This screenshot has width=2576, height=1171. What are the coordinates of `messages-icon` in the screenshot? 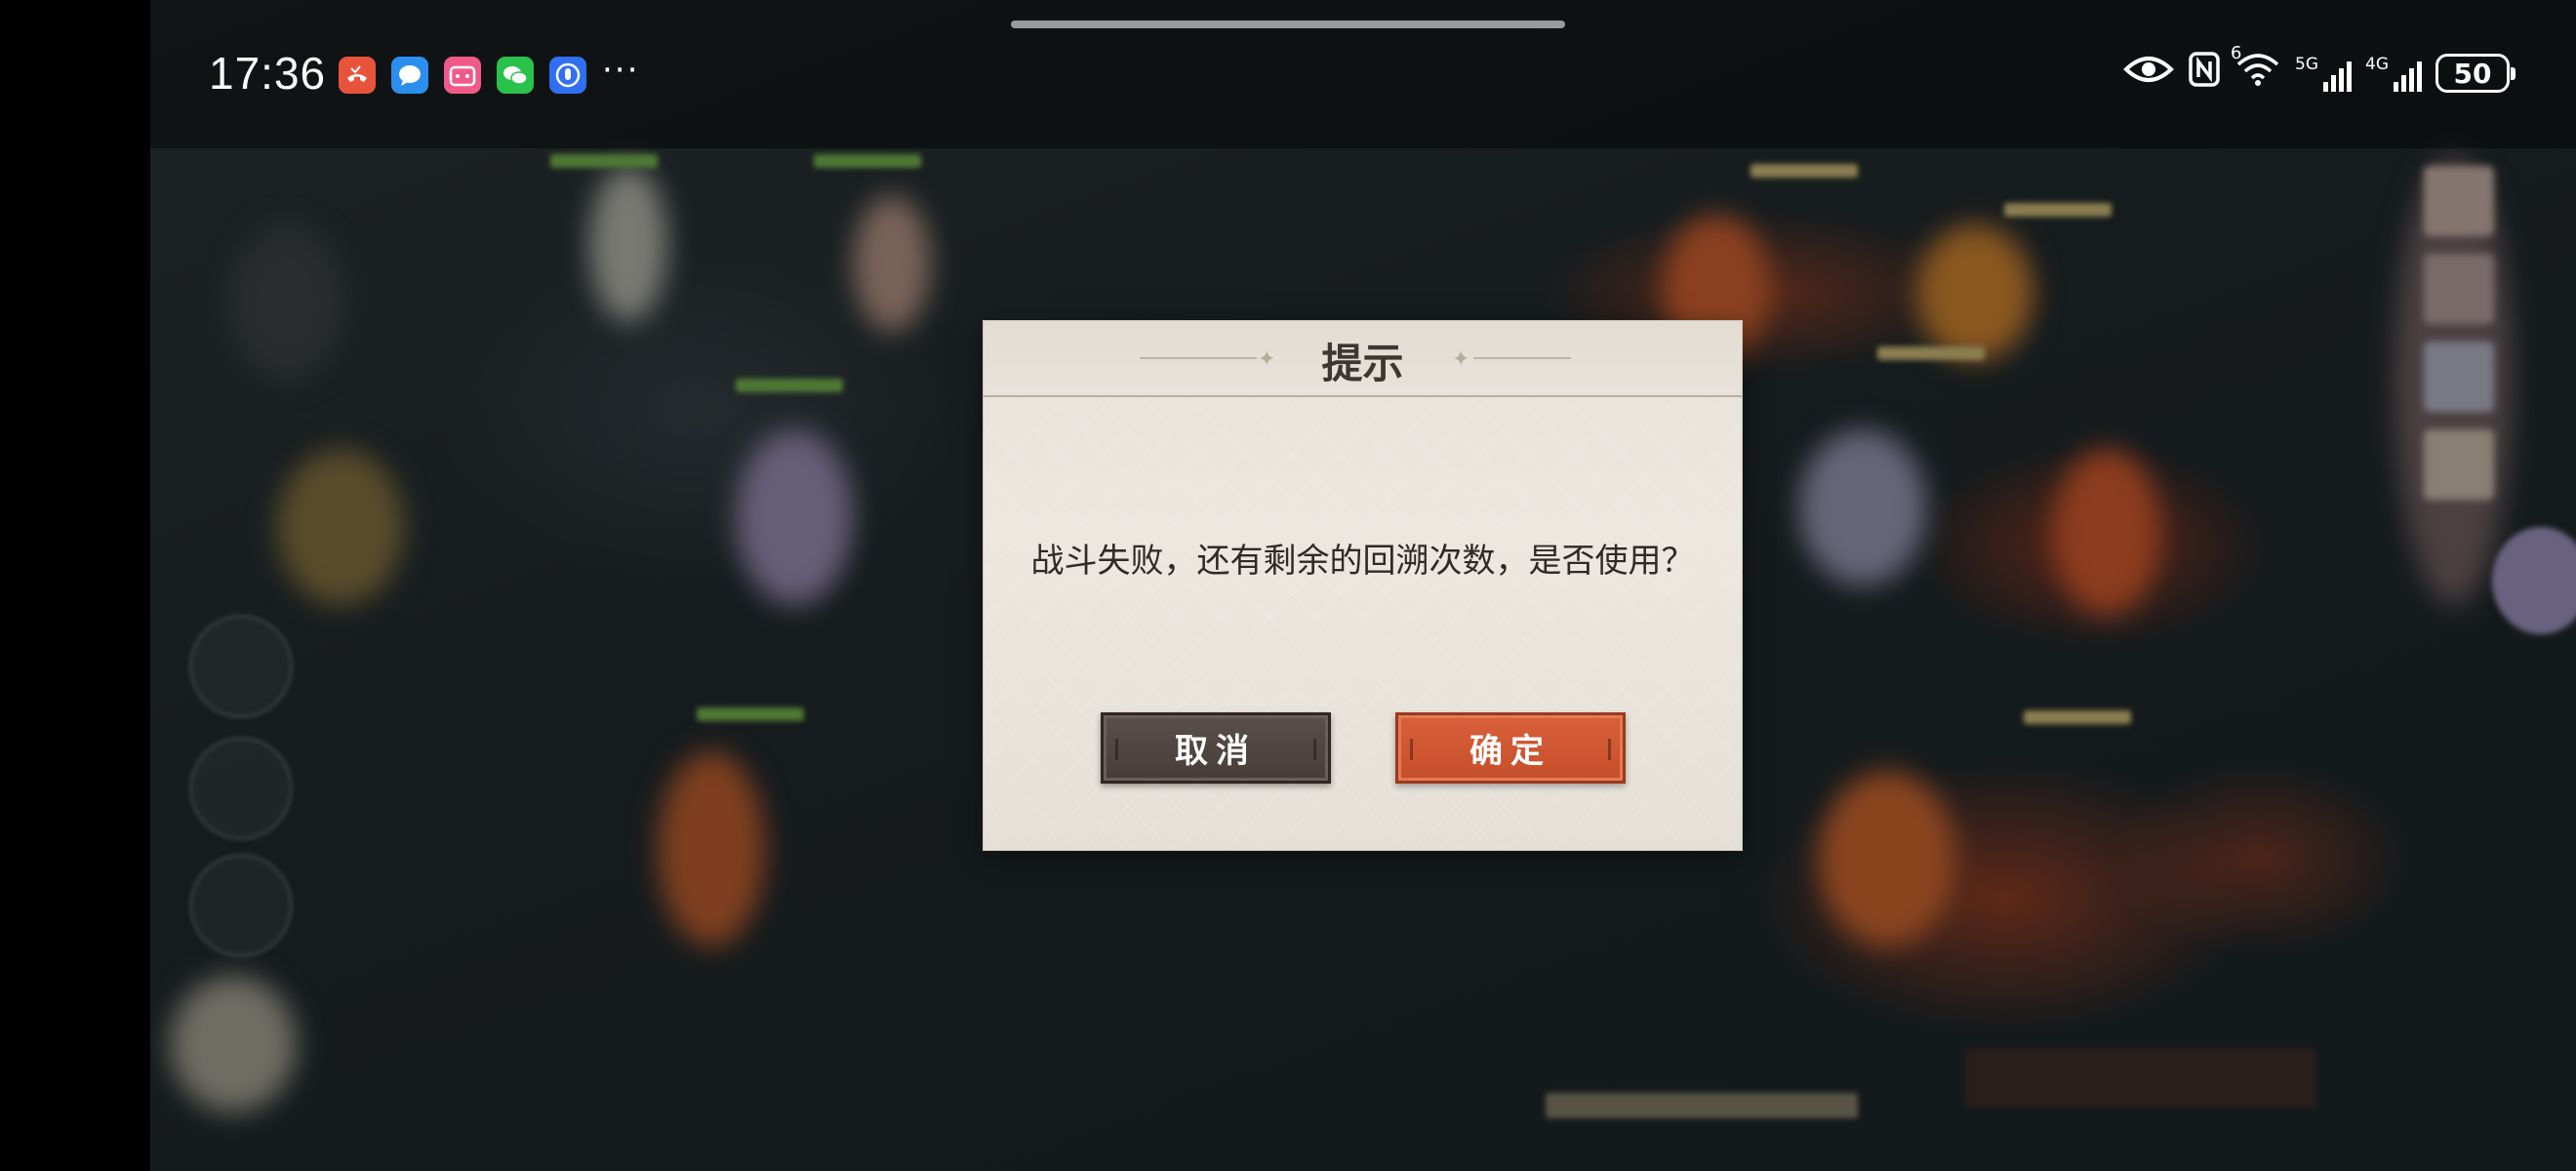 It's located at (409, 75).